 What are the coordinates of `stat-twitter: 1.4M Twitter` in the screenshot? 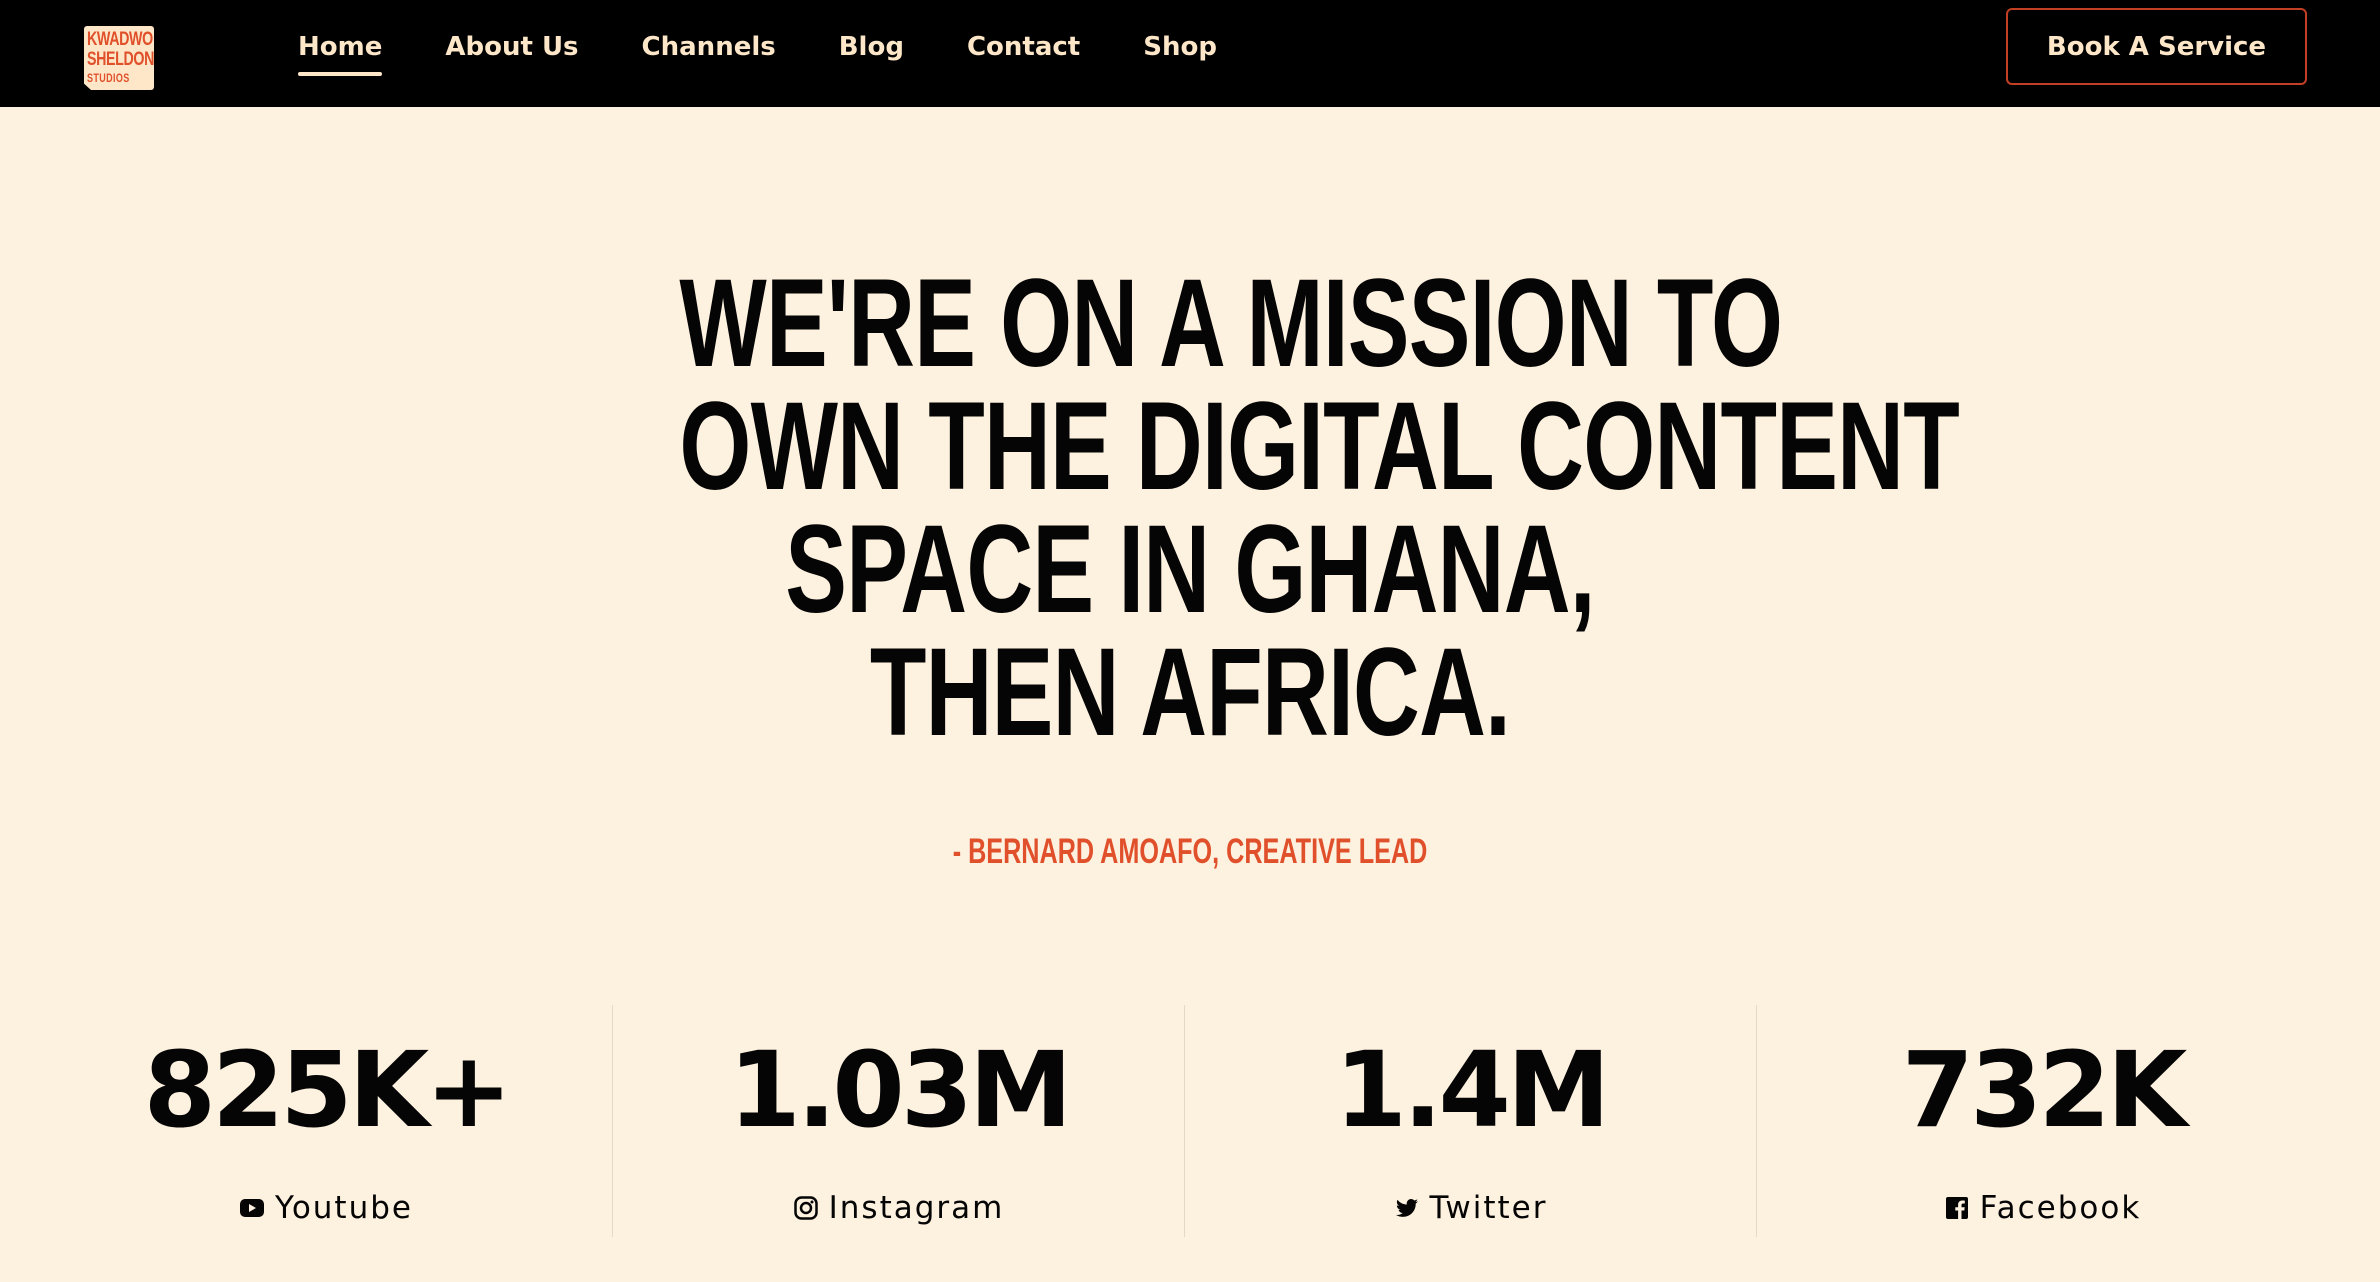 It's located at (1470, 1121).